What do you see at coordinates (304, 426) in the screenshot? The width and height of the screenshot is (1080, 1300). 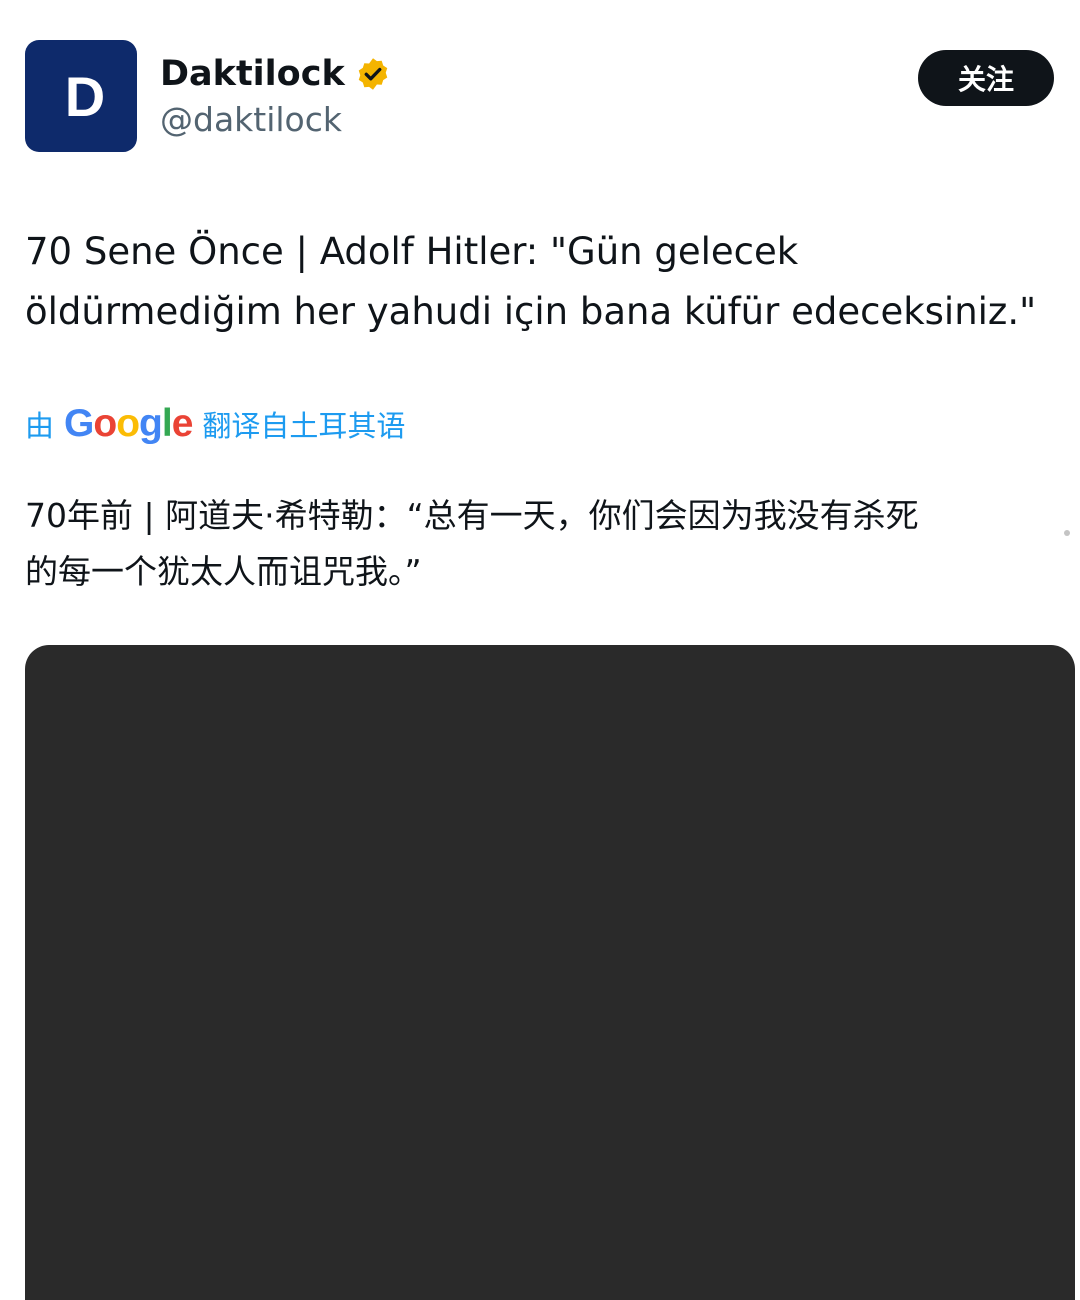 I see `translation-suffix: 翻译自土耳其语` at bounding box center [304, 426].